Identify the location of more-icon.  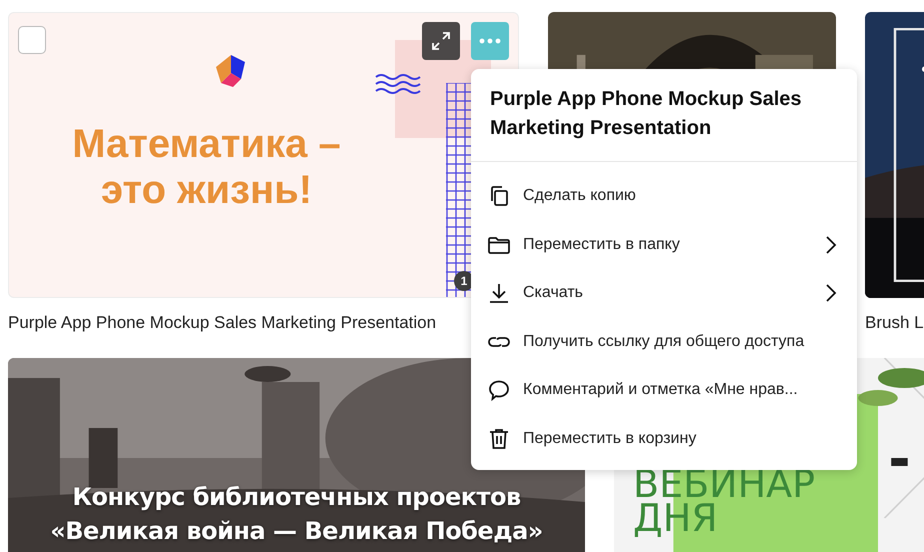
(490, 41).